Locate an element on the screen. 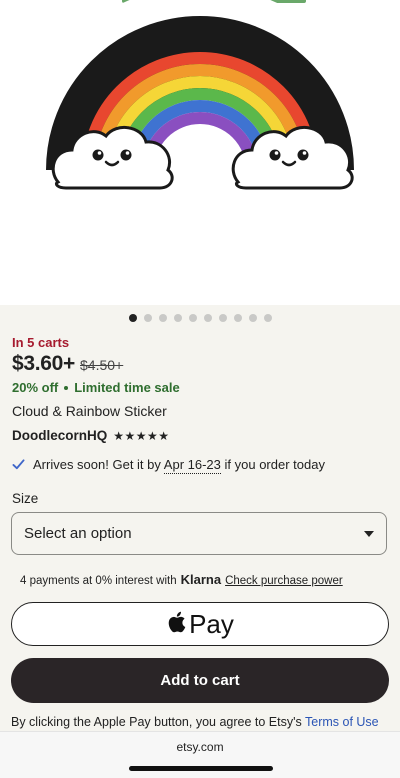  browser-address-bar: etsy.com is located at coordinates (200, 754).